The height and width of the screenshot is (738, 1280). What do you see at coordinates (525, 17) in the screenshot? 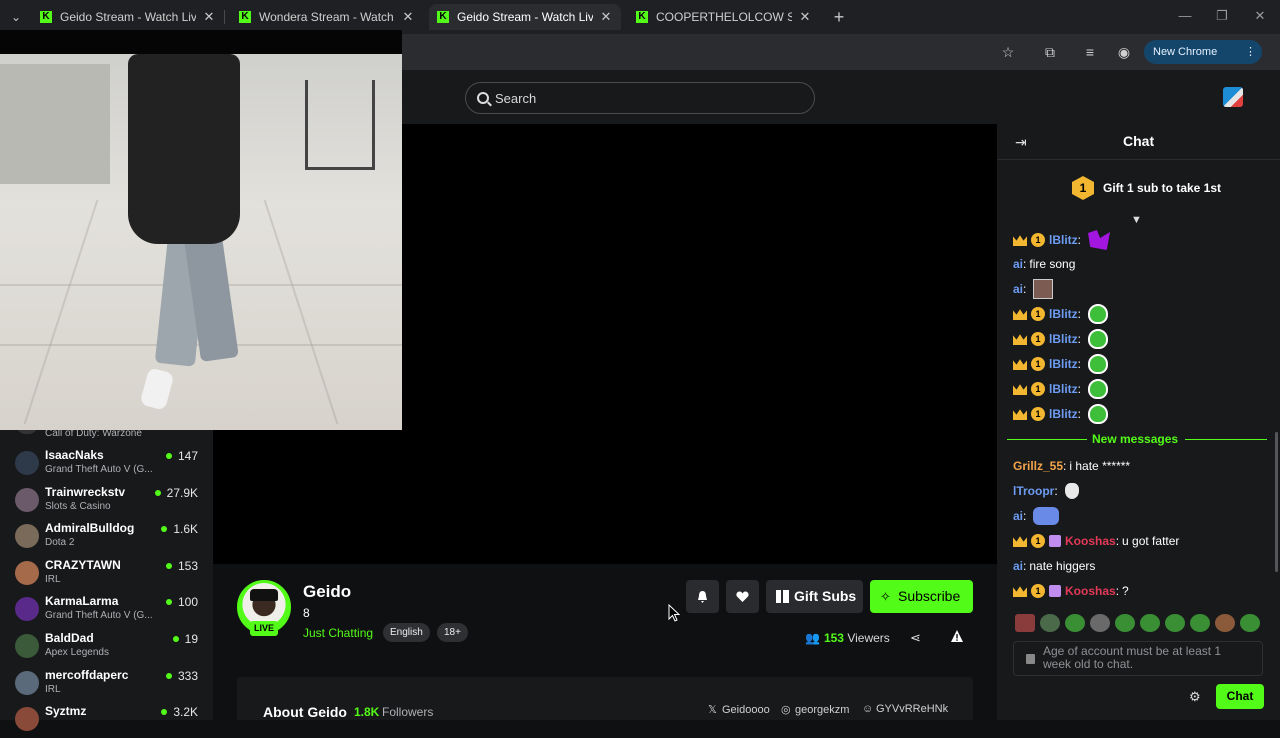
I see `browser-tab-active: K Geido Stream - Watch Live on Kick ✕` at bounding box center [525, 17].